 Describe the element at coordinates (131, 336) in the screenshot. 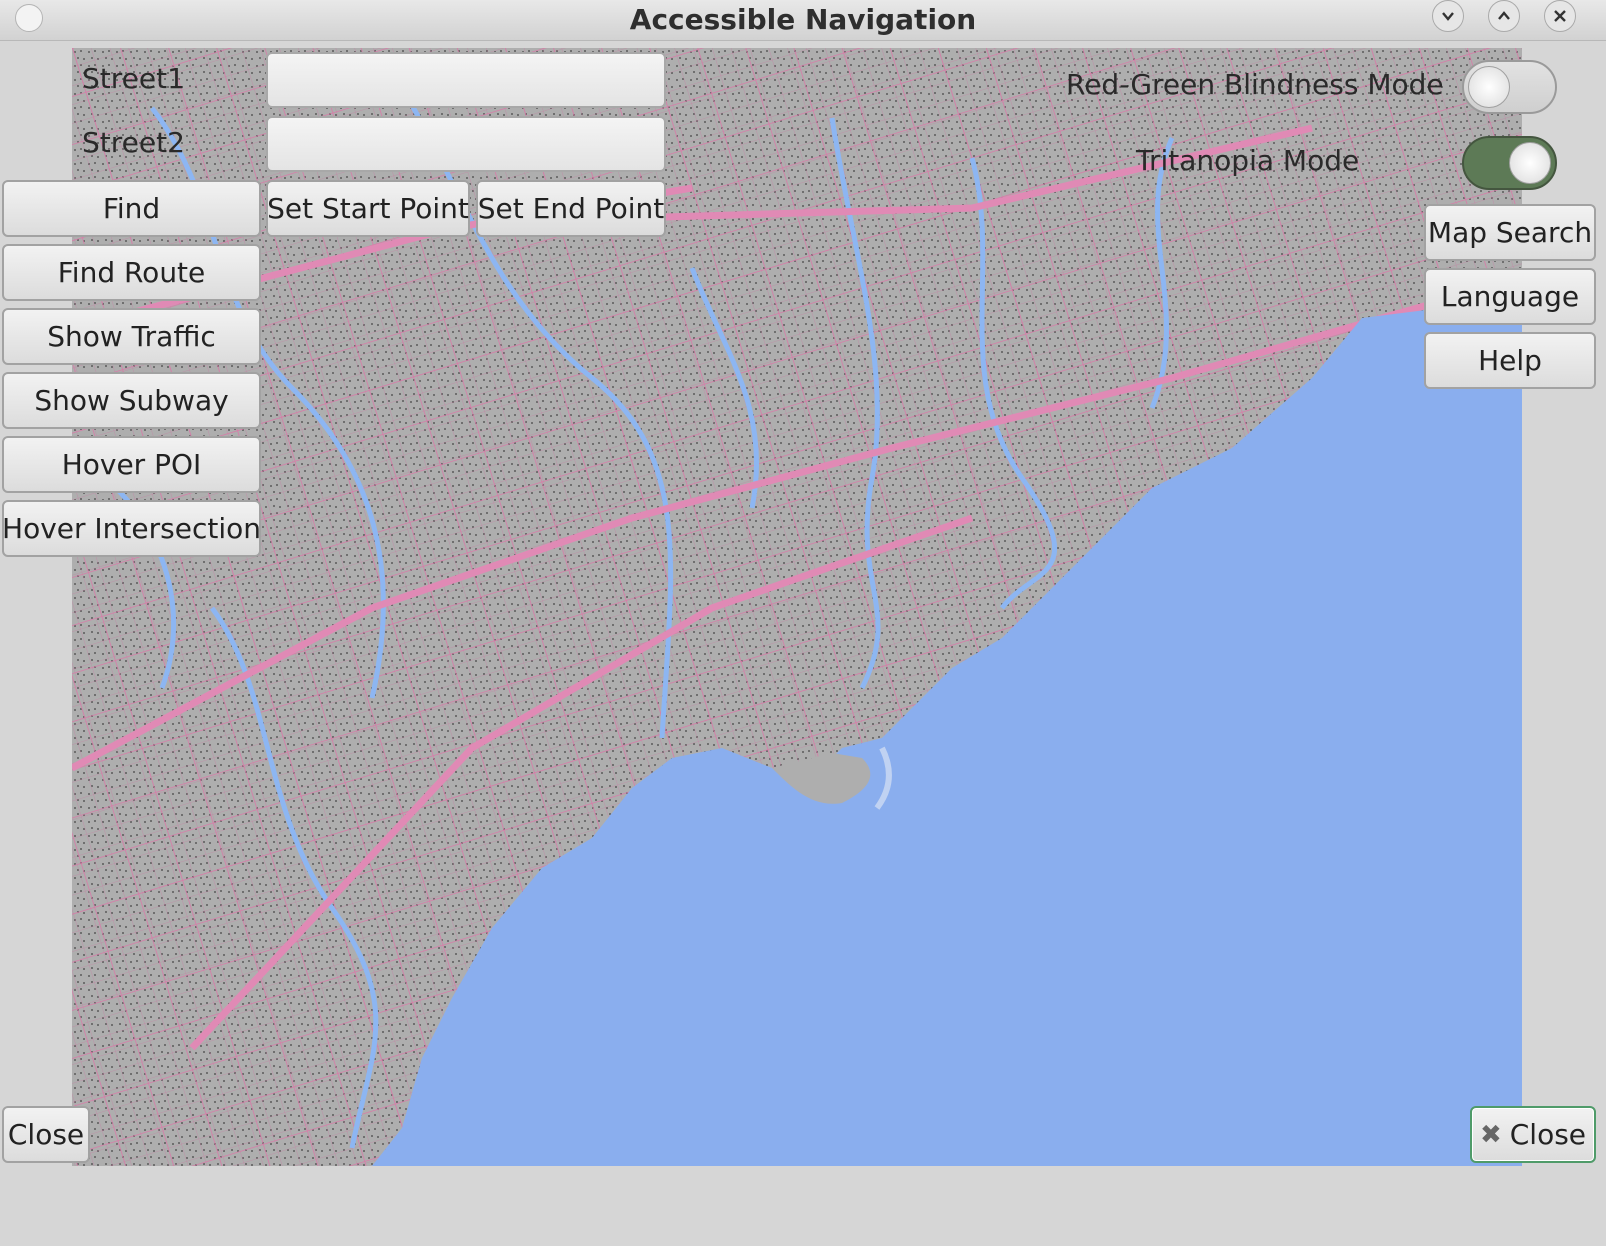

I see `show-traffic-button: Show Traffic` at that location.